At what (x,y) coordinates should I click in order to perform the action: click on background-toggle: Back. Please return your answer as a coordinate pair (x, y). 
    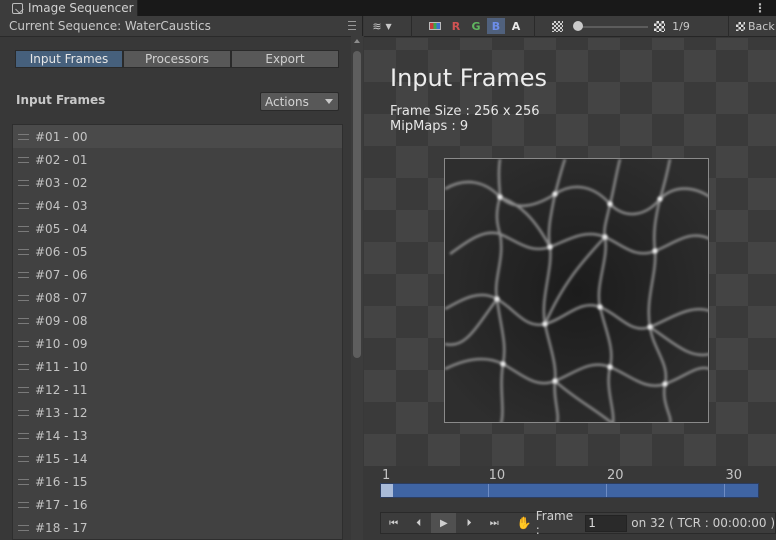
    Looking at the image, I should click on (756, 26).